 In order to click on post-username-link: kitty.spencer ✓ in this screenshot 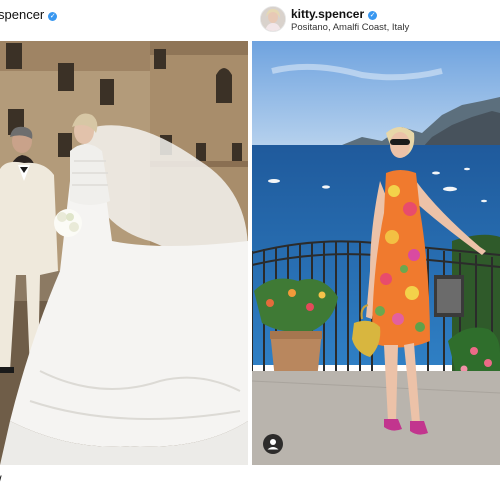, I will do `click(334, 14)`.